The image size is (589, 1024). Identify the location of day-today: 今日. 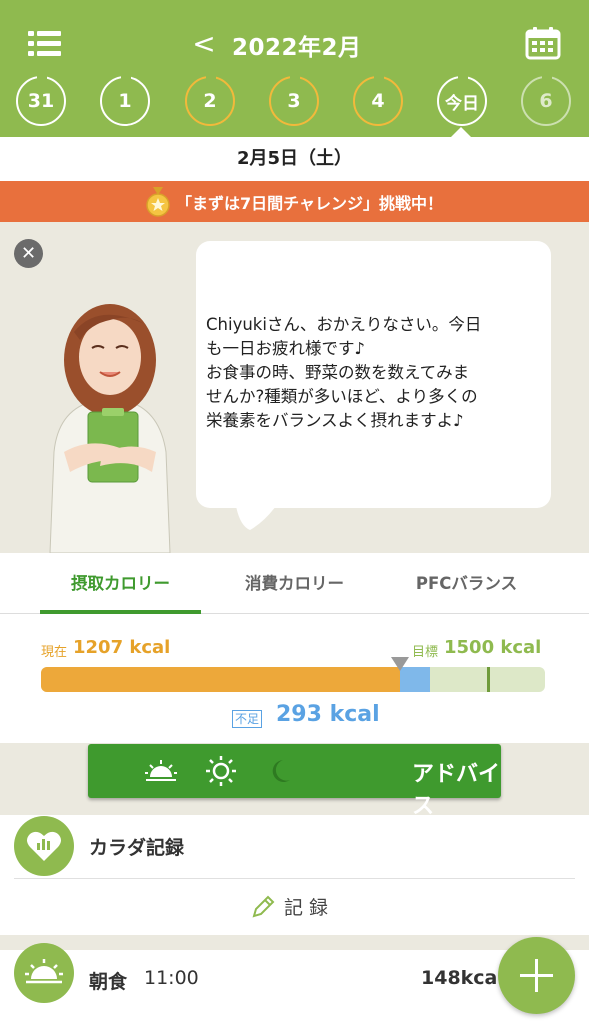
(462, 100).